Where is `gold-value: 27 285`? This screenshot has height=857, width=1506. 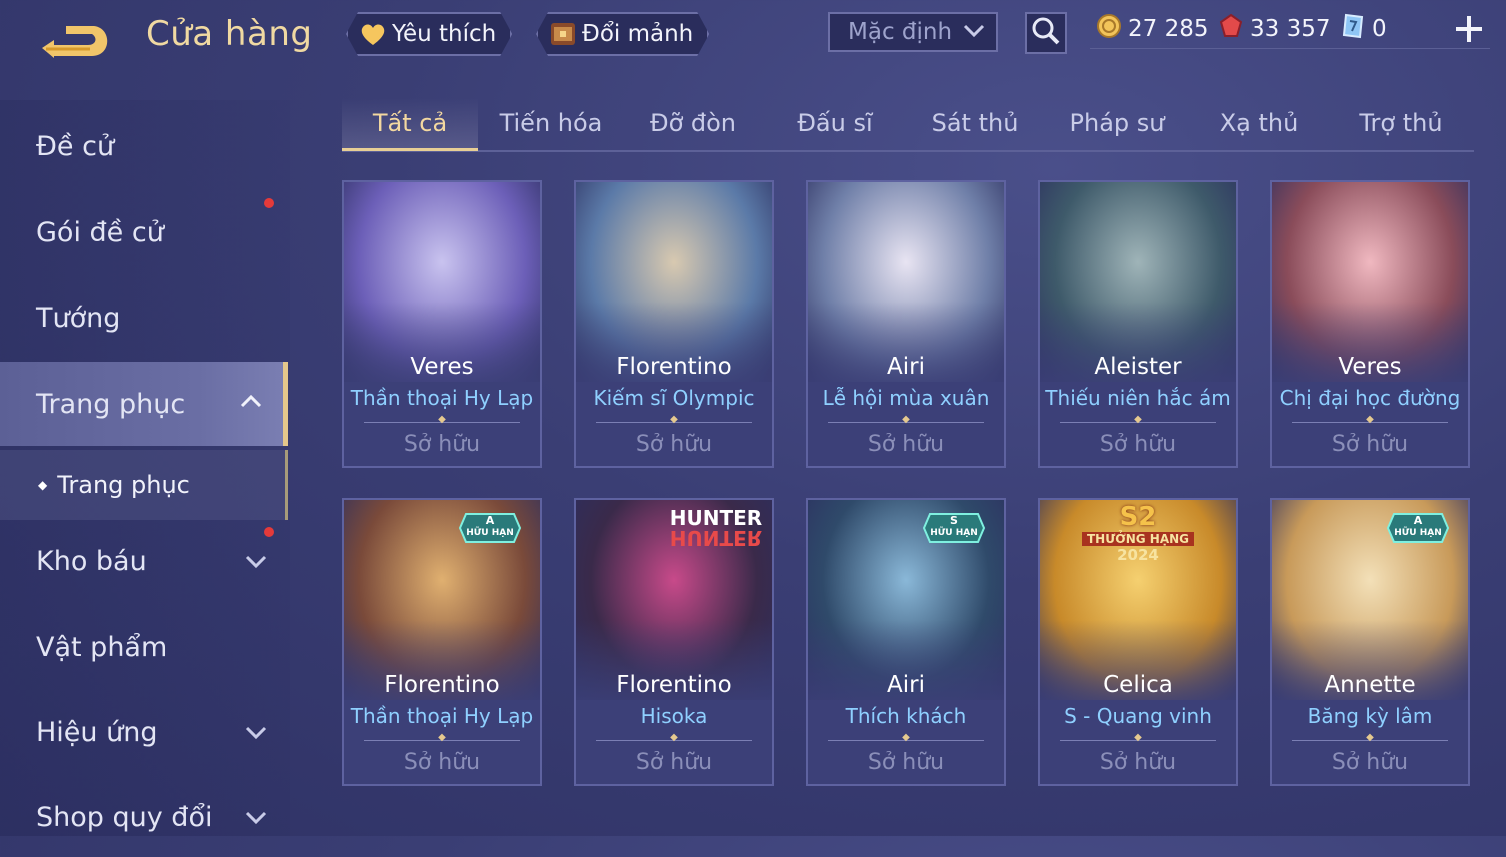
gold-value: 27 285 is located at coordinates (1168, 29).